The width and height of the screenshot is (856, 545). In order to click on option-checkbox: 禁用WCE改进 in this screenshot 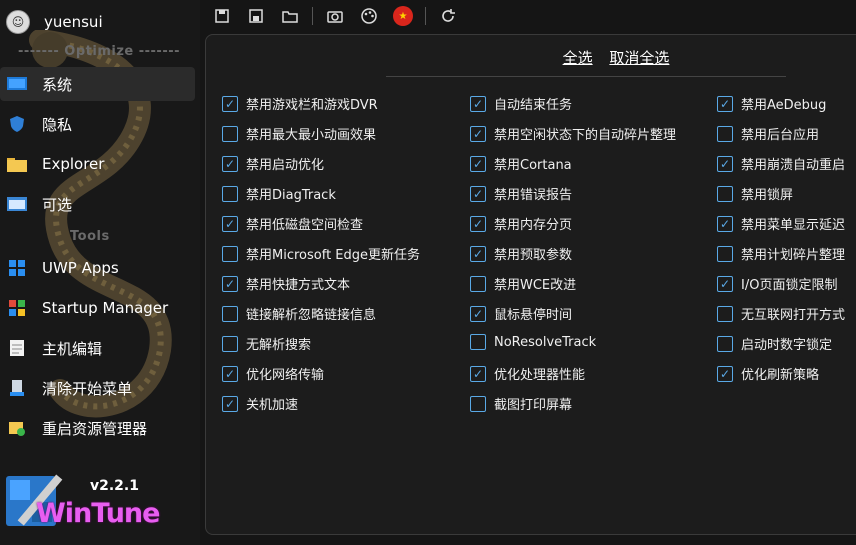, I will do `click(523, 283)`.